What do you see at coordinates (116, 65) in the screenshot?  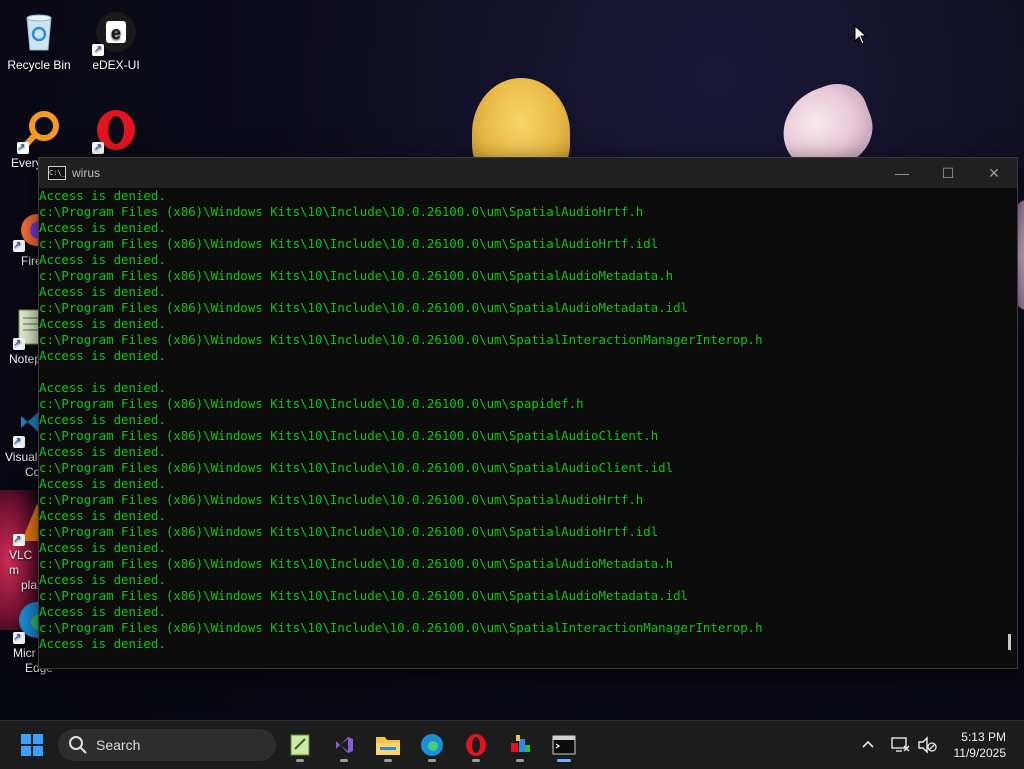 I see `desktop-icon-label: eDEX-UI` at bounding box center [116, 65].